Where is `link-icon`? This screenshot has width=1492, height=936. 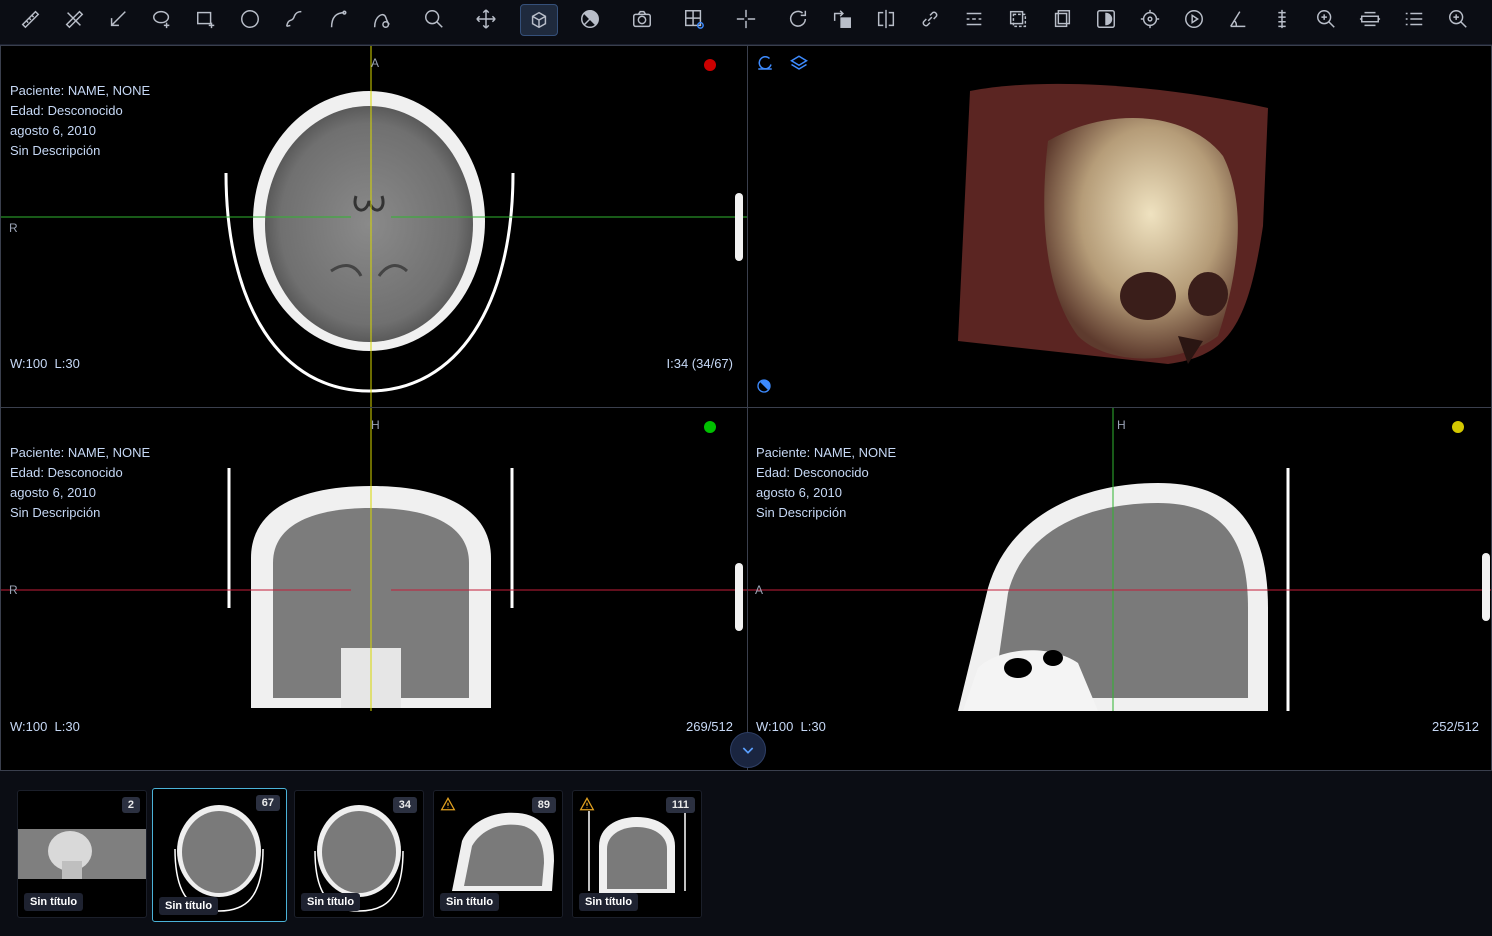 link-icon is located at coordinates (930, 19).